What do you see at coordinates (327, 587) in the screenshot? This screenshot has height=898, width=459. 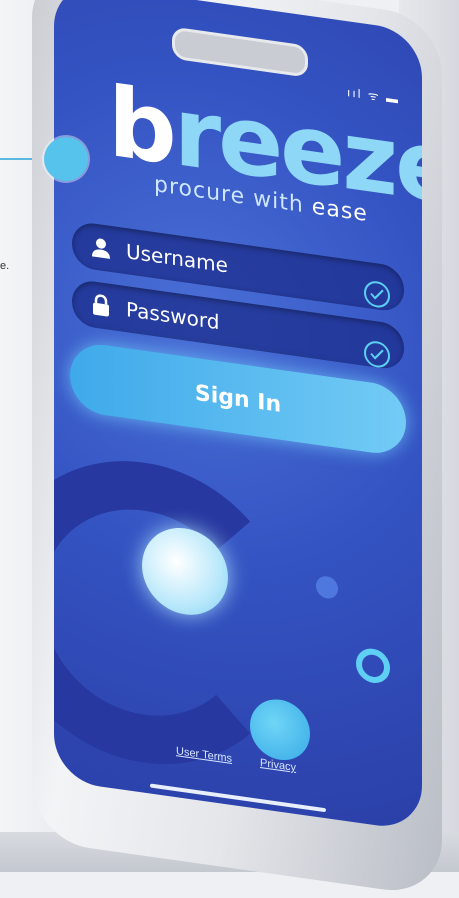 I see `decorative-orb-small` at bounding box center [327, 587].